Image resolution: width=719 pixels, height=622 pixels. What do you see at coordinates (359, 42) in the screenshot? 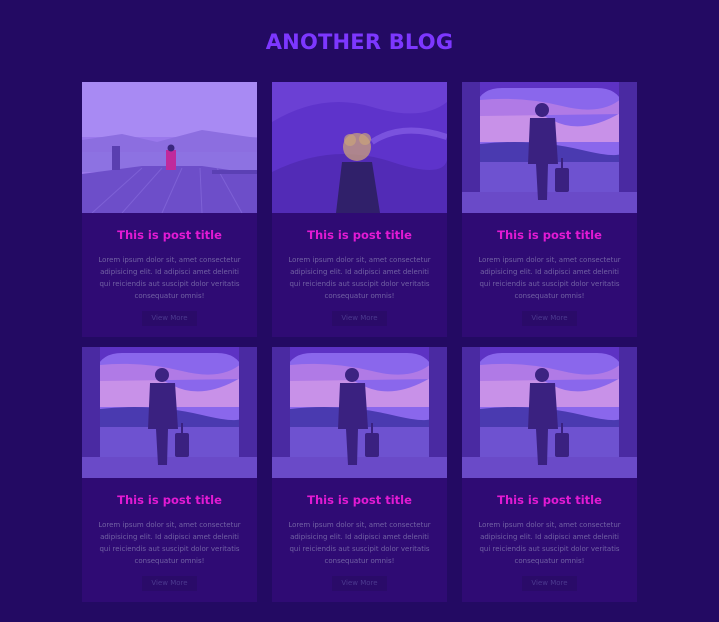
I see `page-title: ANOTHER BLOG` at bounding box center [359, 42].